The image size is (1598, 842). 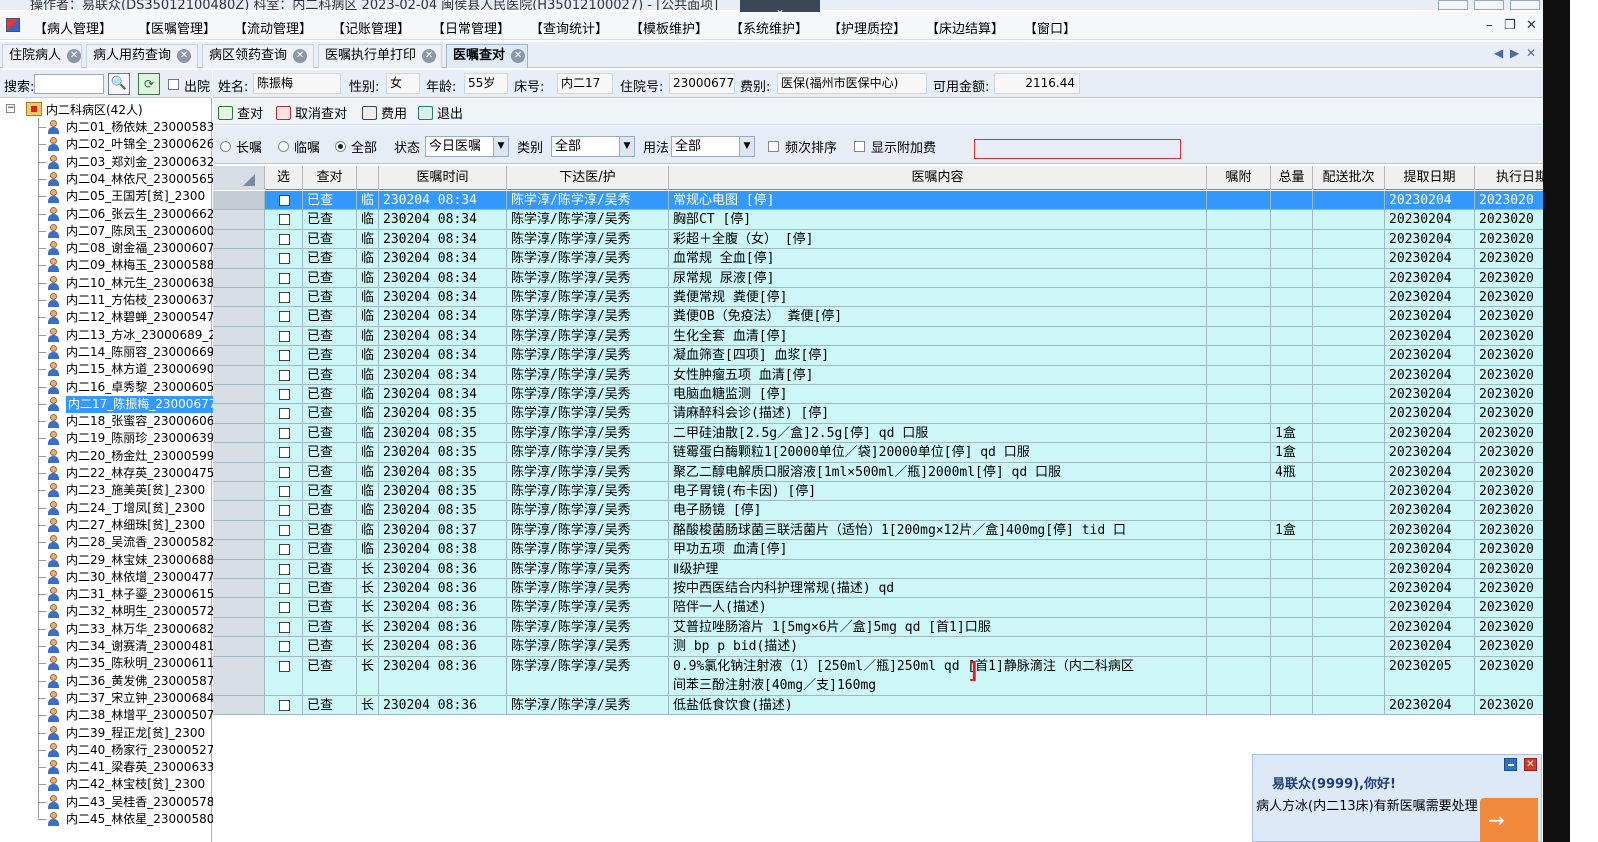 I want to click on tree-patient-item: 内二29_林宝妹_23000688, so click(x=140, y=560).